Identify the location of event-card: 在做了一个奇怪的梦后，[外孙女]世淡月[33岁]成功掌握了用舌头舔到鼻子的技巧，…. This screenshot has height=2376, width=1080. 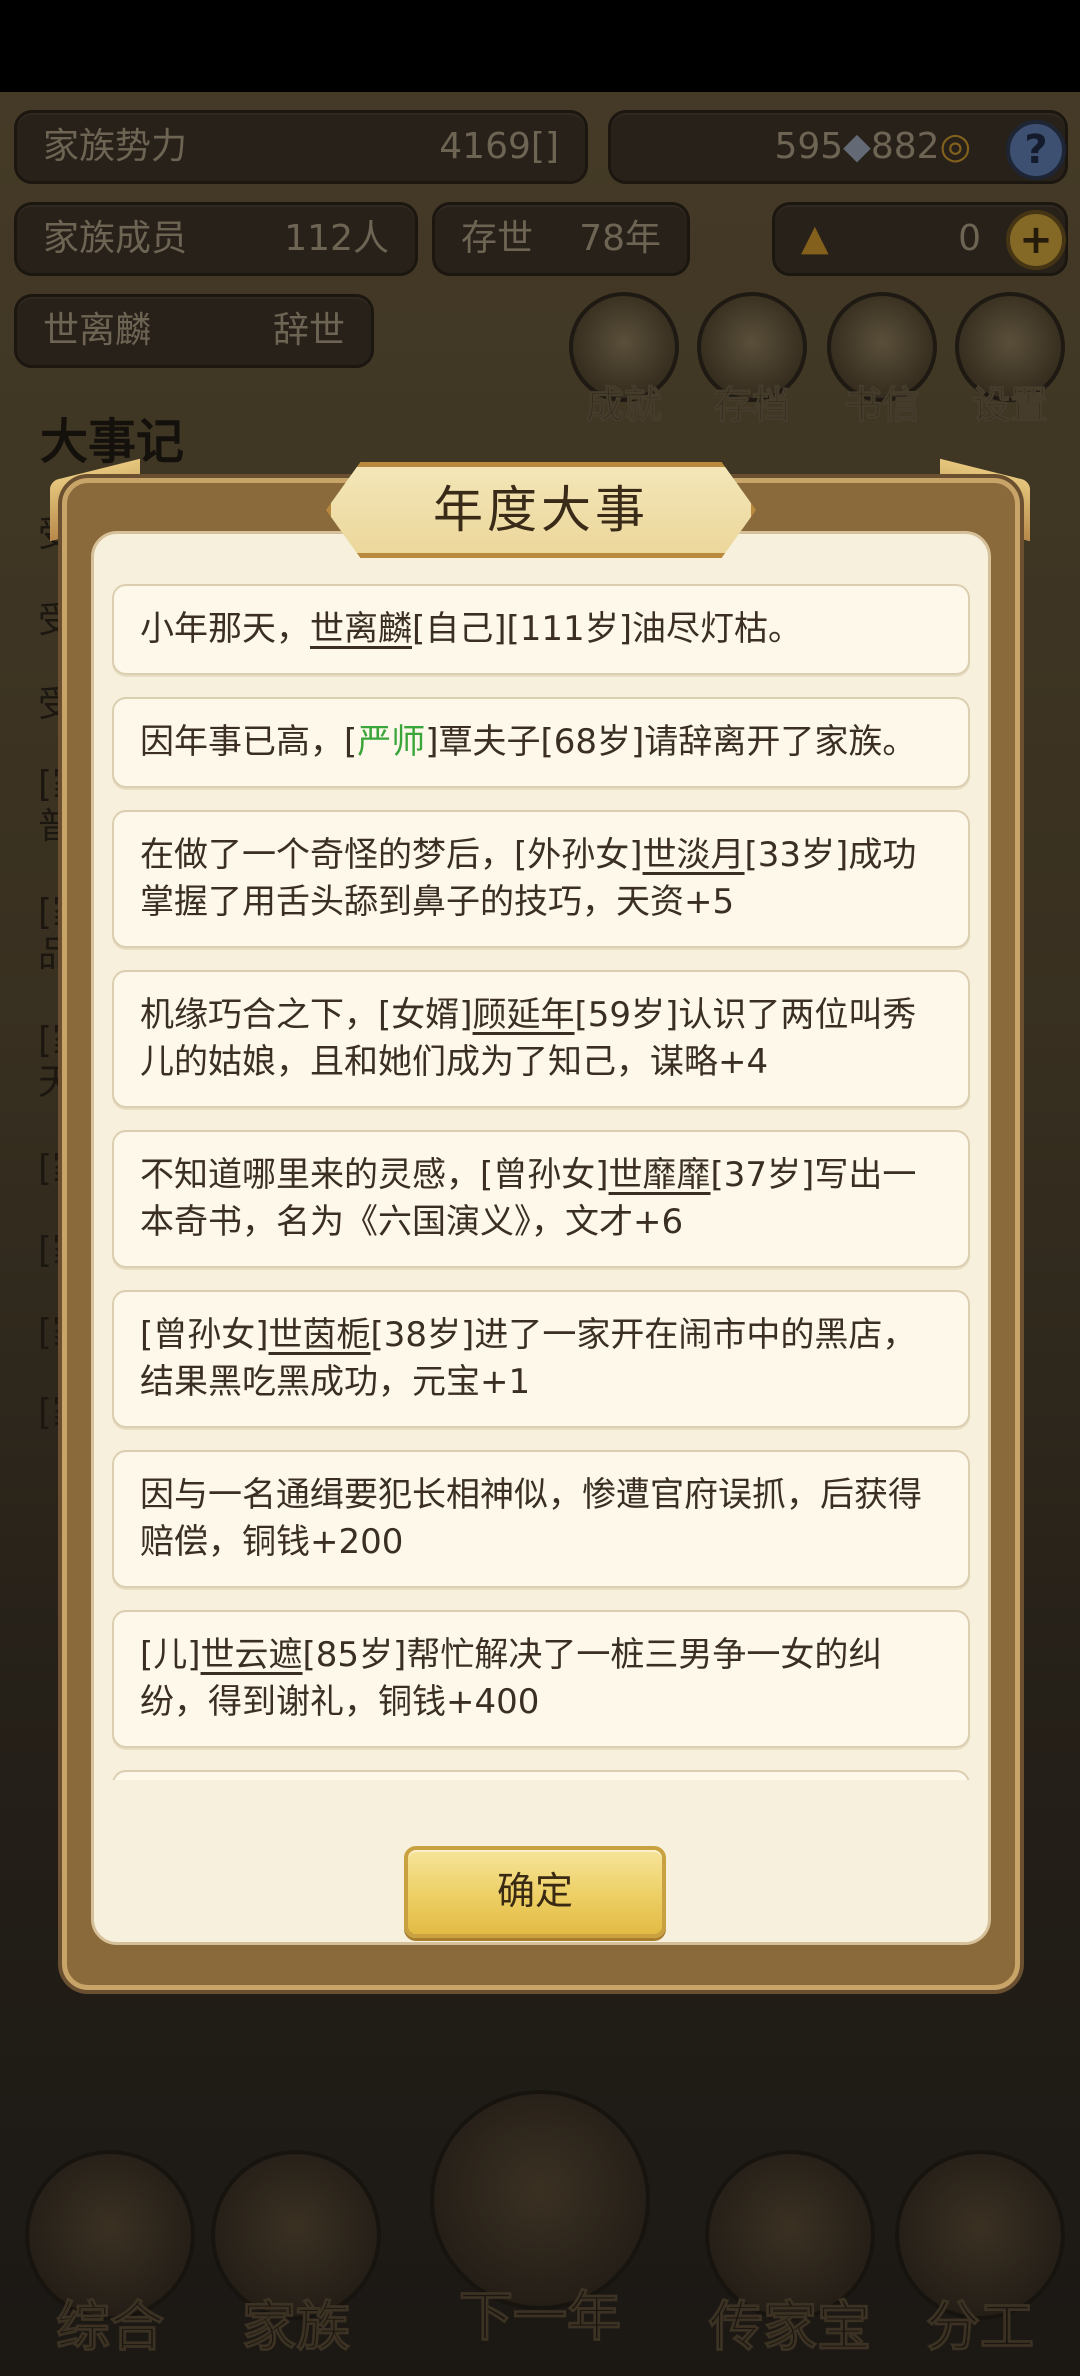
(541, 879).